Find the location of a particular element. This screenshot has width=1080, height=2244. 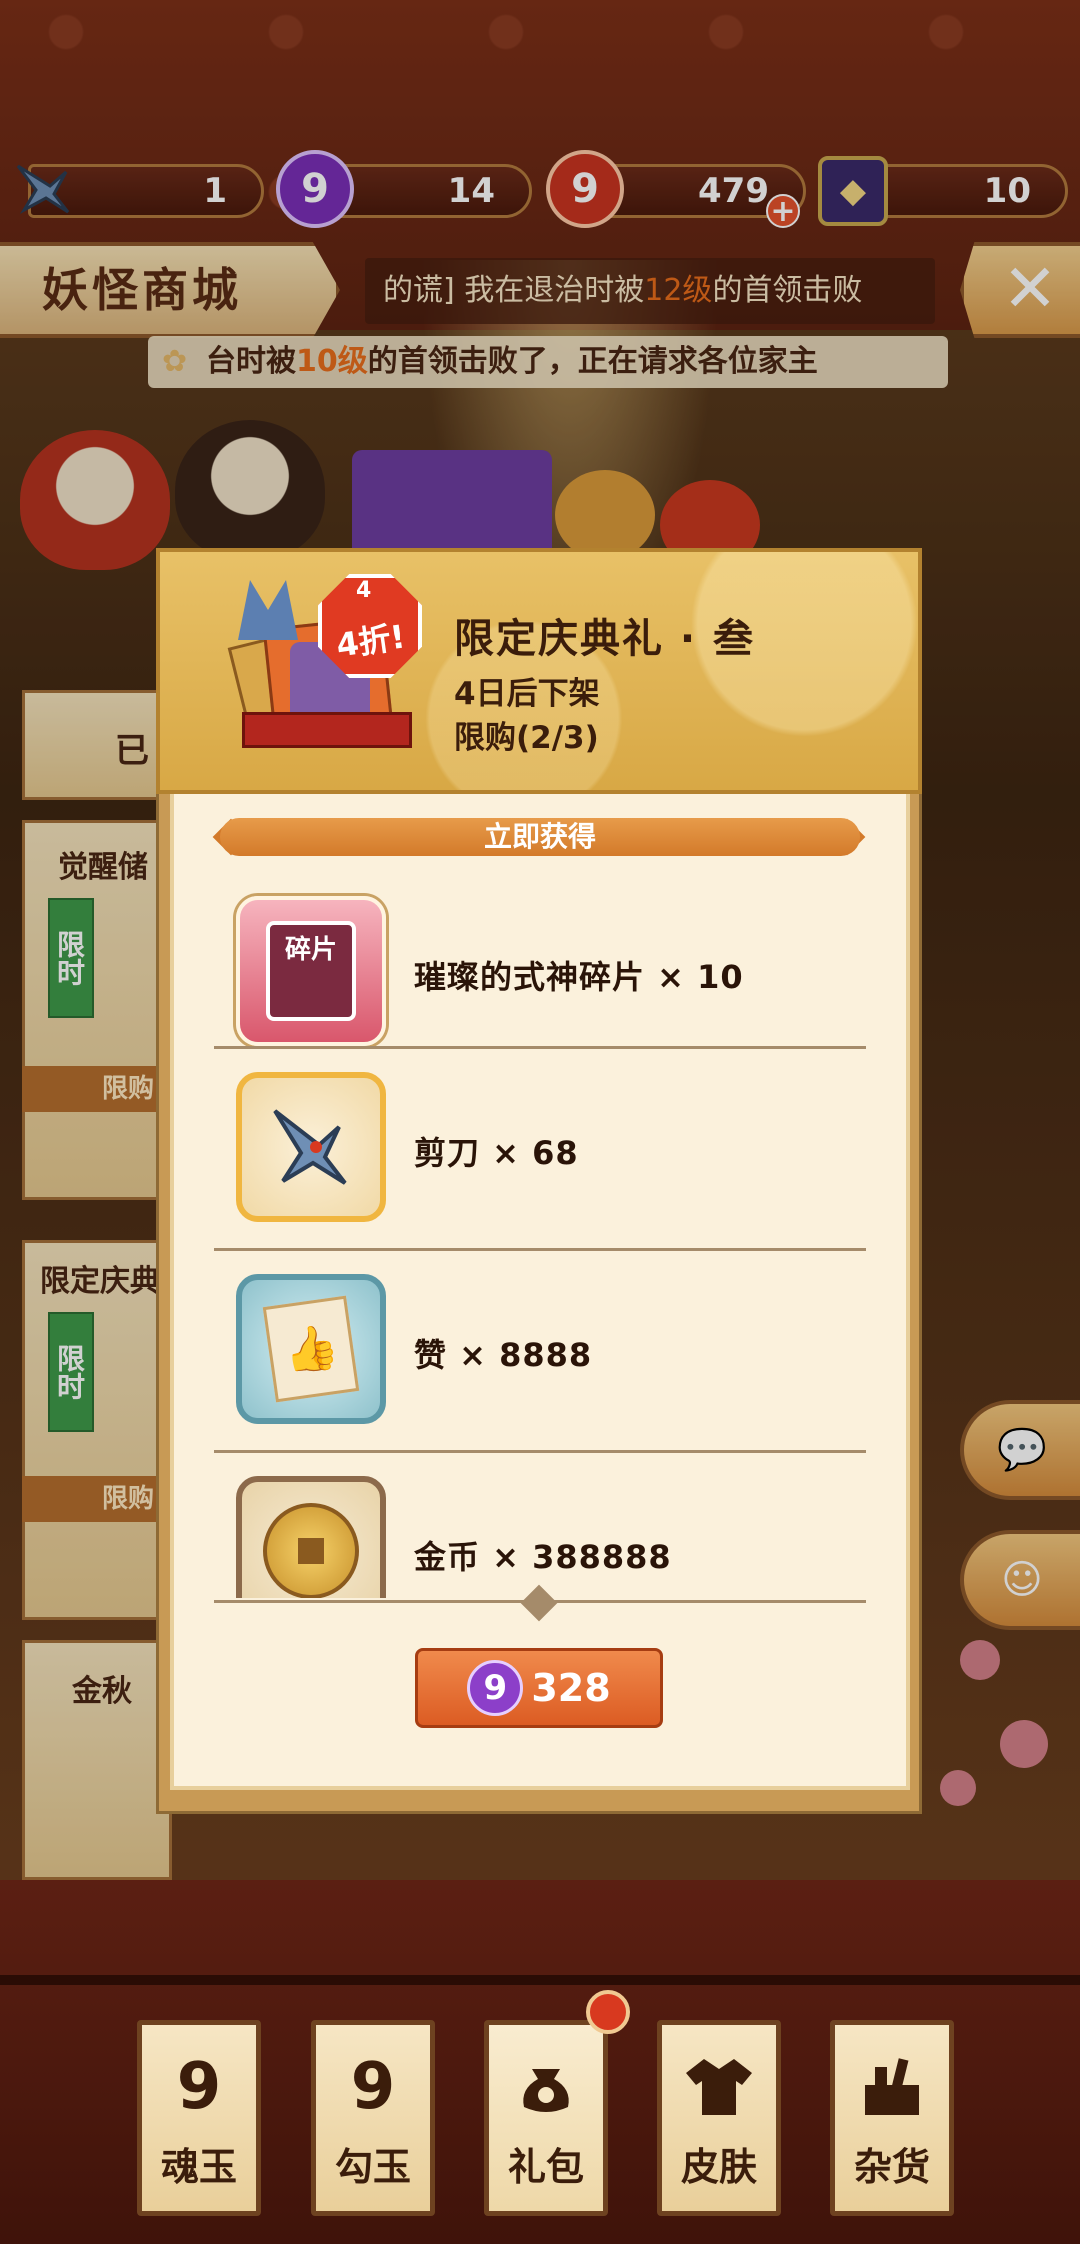

scissors-icon is located at coordinates (311, 1147).